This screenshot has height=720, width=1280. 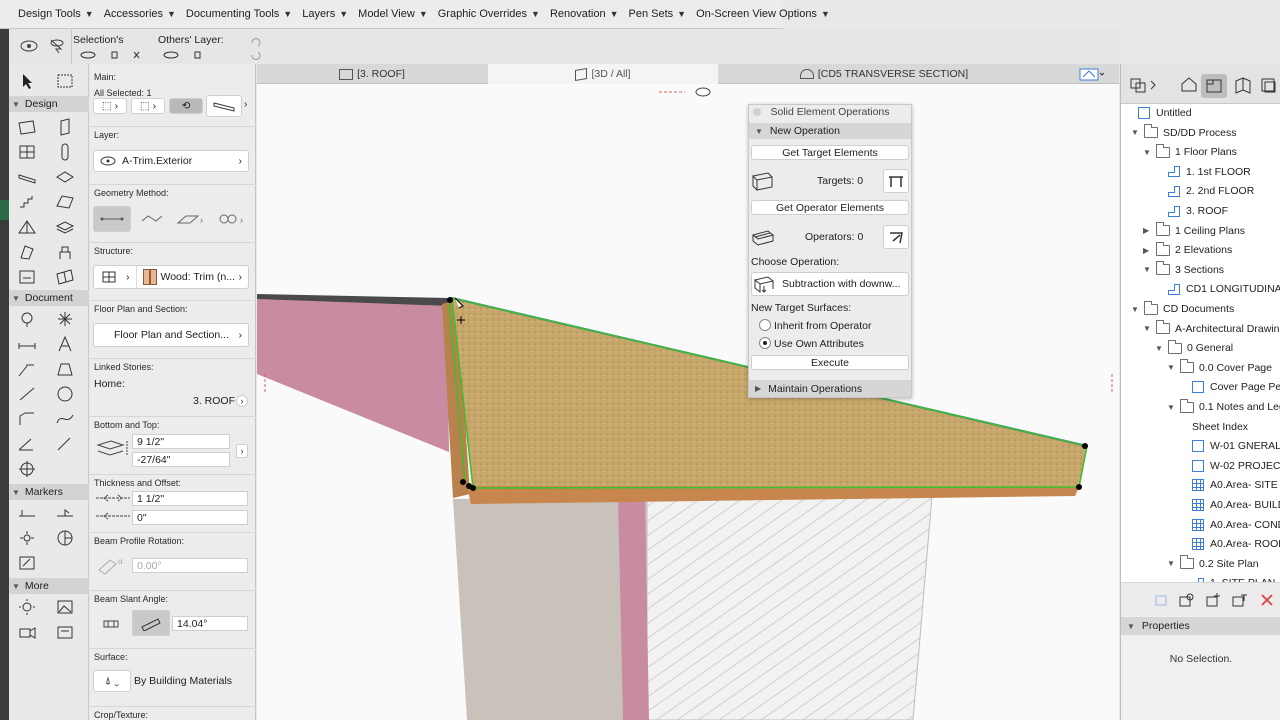 I want to click on mesh-tool-icon, so click(x=65, y=227).